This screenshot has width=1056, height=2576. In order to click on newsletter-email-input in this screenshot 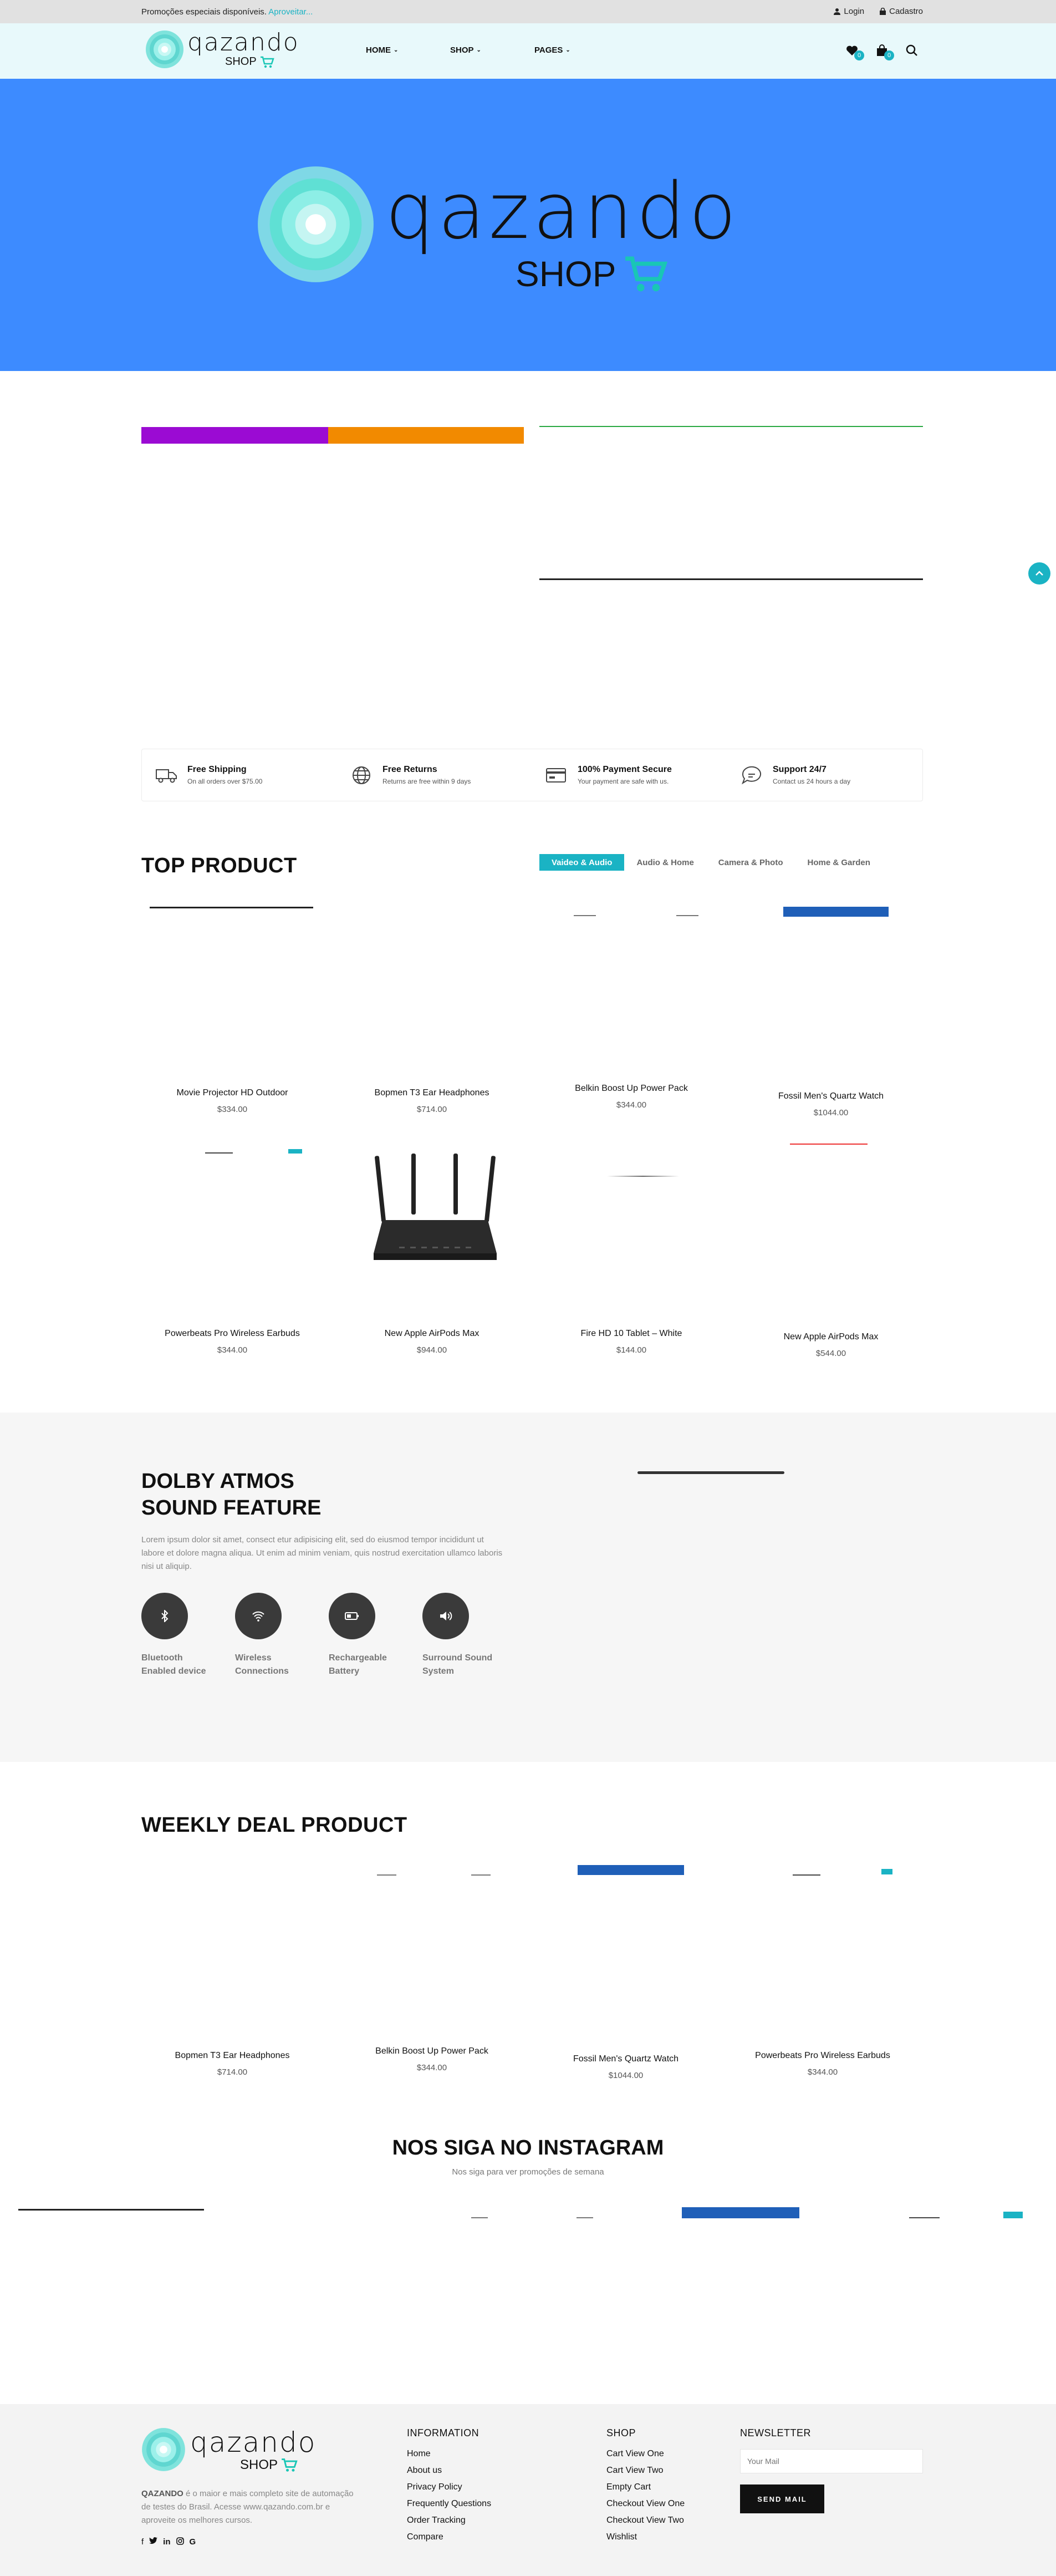, I will do `click(831, 2461)`.